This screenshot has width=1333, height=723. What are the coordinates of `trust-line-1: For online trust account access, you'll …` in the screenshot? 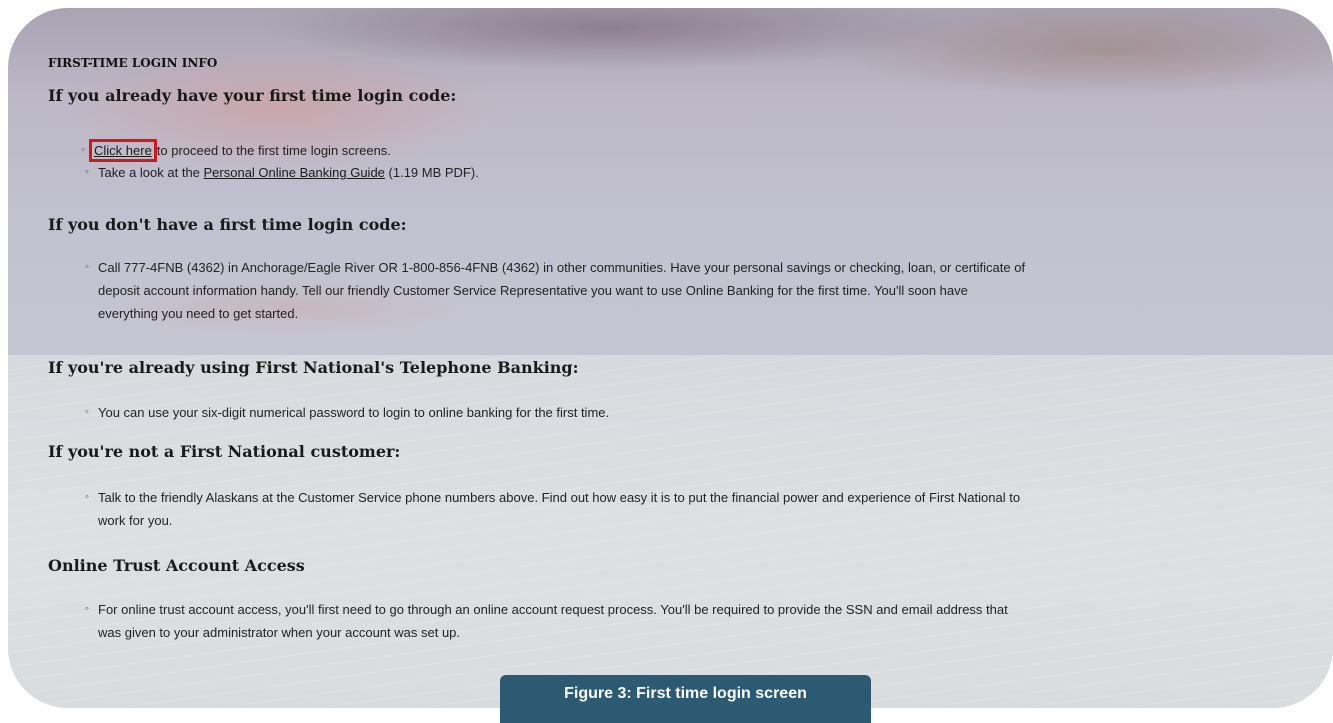 It's located at (553, 609).